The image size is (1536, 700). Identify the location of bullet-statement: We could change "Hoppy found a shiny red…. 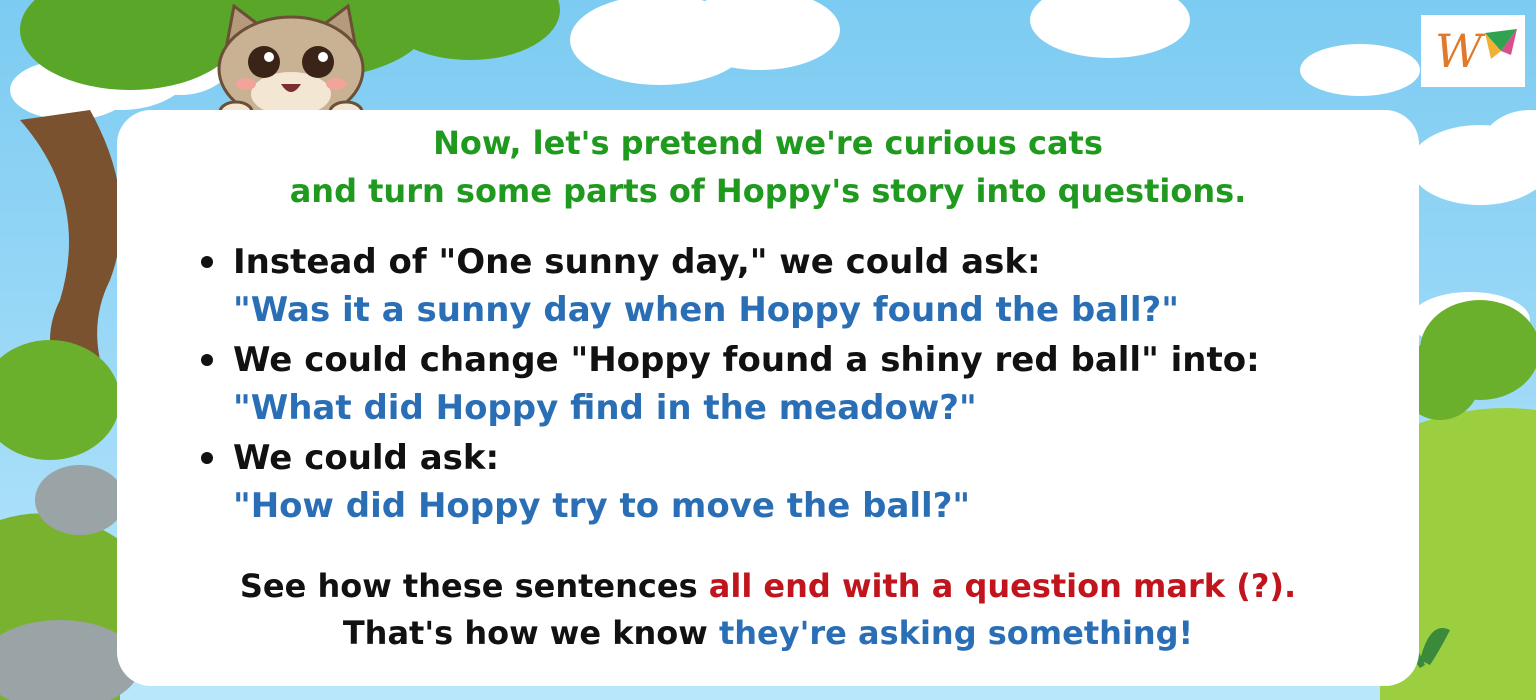
(746, 360).